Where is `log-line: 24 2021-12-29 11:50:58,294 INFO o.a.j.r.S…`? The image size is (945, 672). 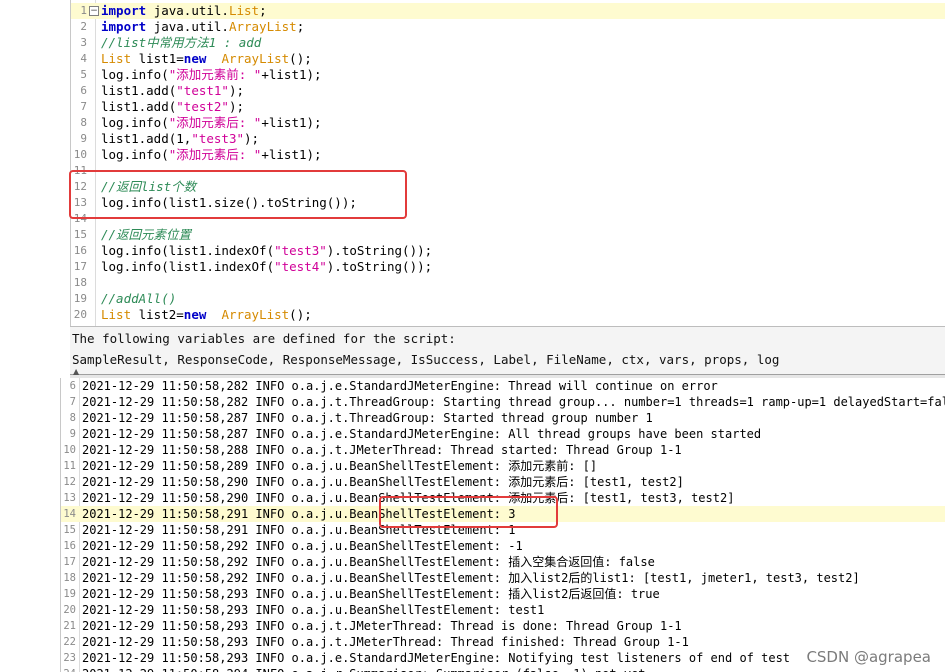 log-line: 24 2021-12-29 11:50:58,294 INFO o.a.j.r.S… is located at coordinates (503, 669).